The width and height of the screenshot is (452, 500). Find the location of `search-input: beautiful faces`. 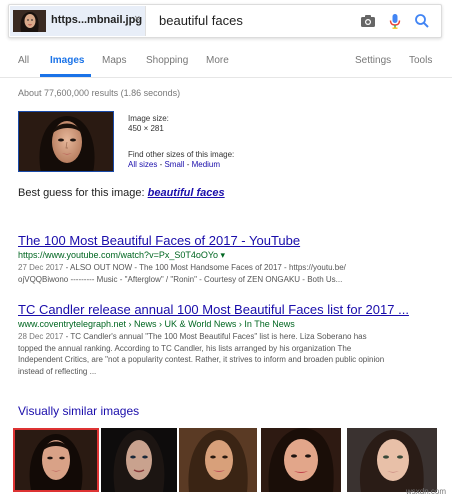

search-input: beautiful faces is located at coordinates (201, 20).